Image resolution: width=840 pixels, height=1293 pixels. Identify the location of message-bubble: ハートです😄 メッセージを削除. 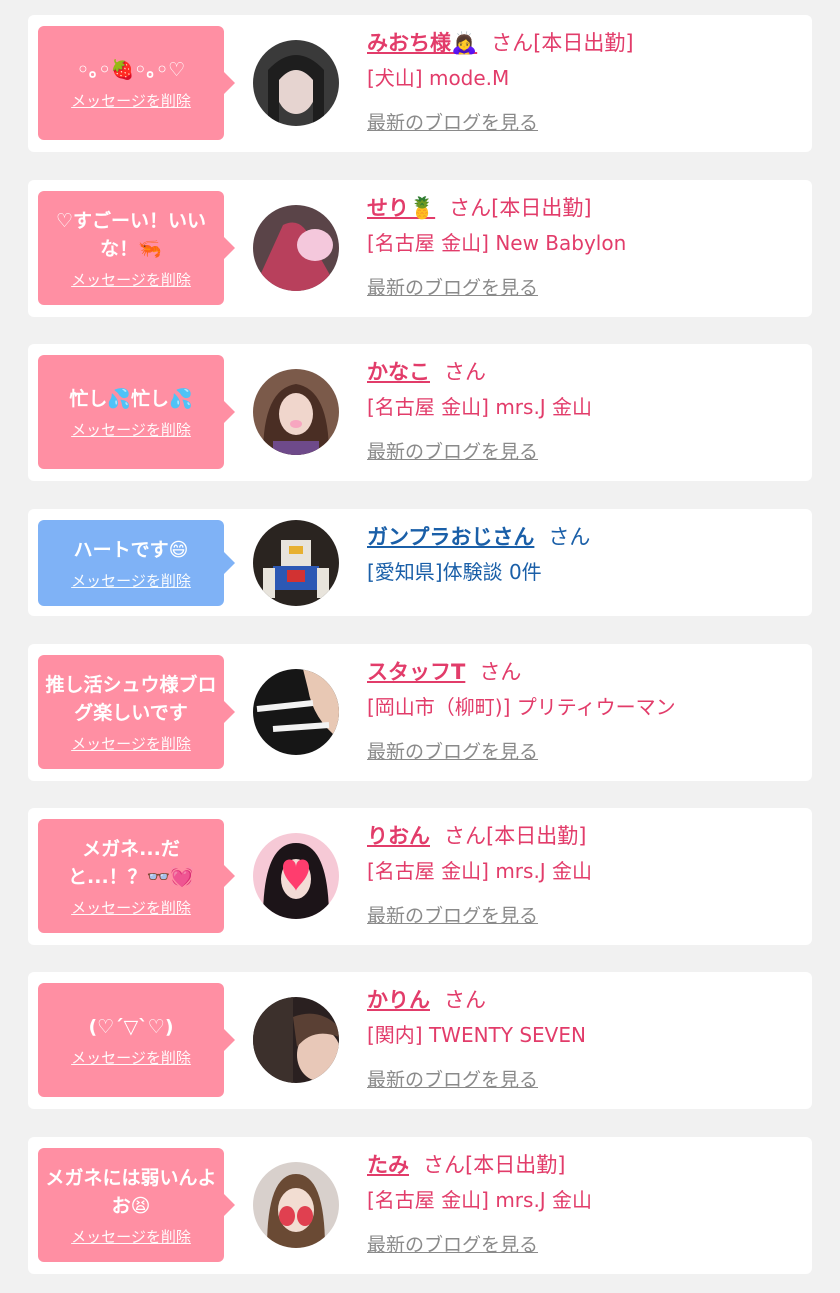
(136, 563).